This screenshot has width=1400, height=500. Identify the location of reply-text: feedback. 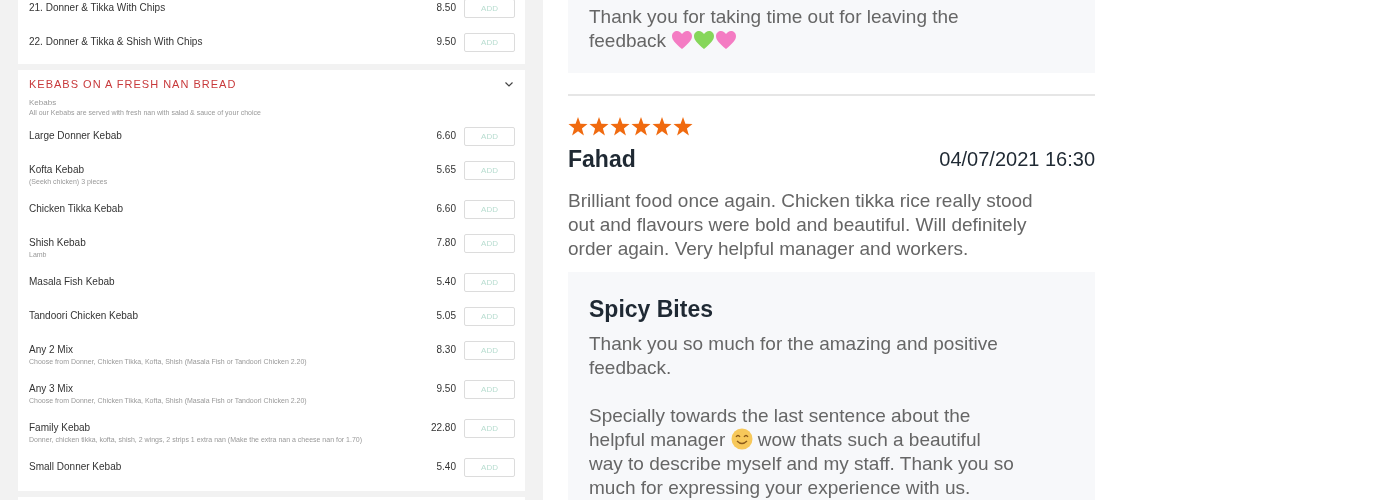
(628, 40).